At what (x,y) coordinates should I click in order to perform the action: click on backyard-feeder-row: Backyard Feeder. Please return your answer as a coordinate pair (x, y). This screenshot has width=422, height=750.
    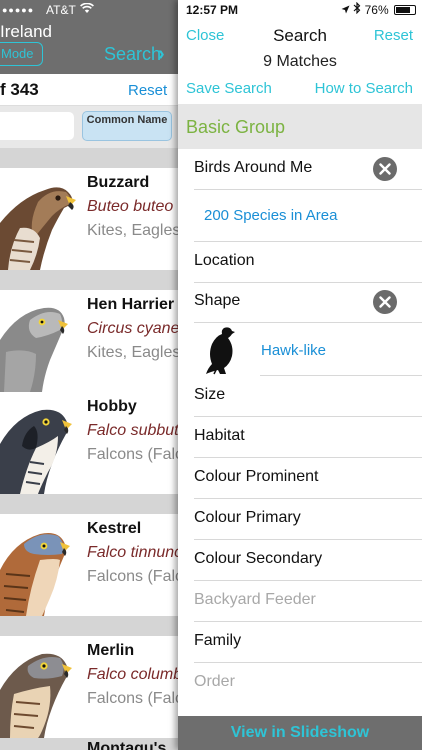
    Looking at the image, I should click on (300, 601).